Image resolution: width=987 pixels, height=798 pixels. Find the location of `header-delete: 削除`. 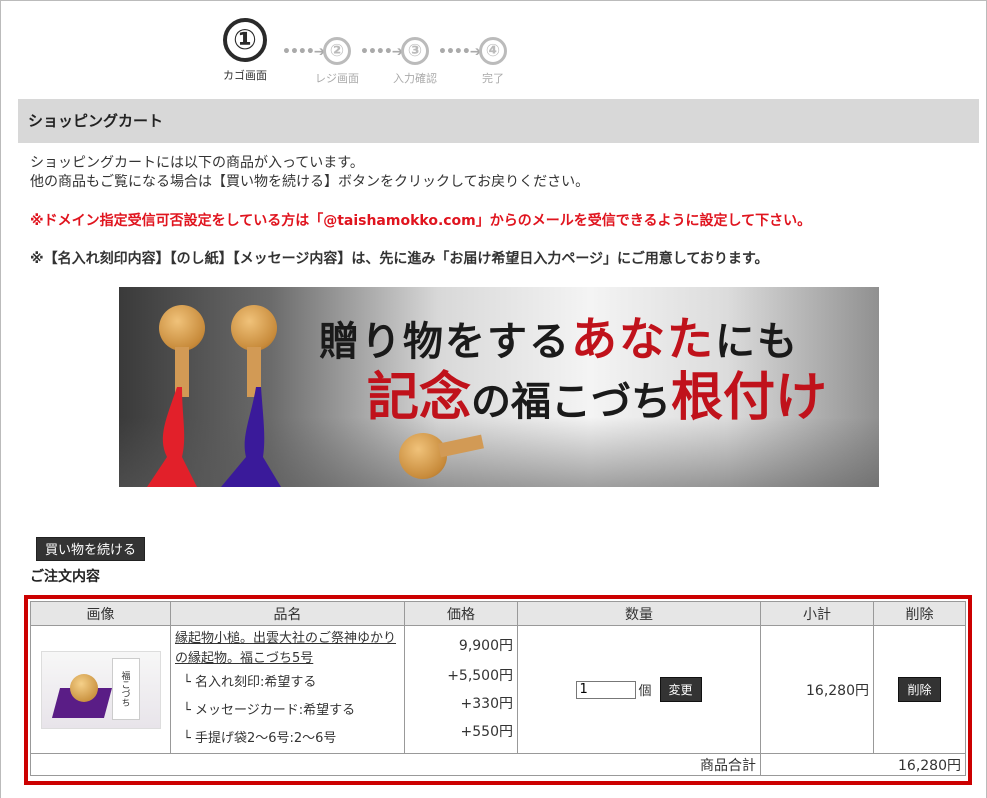

header-delete: 削除 is located at coordinates (919, 613).